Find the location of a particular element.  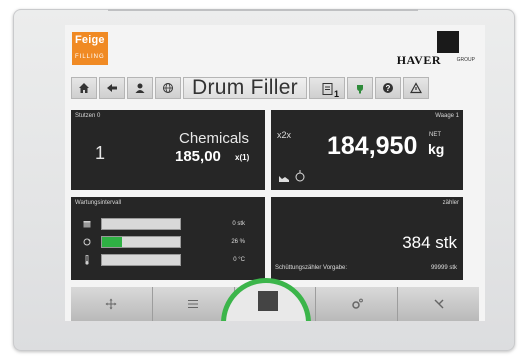

haver-logo-name: HAVER is located at coordinates (418, 60).